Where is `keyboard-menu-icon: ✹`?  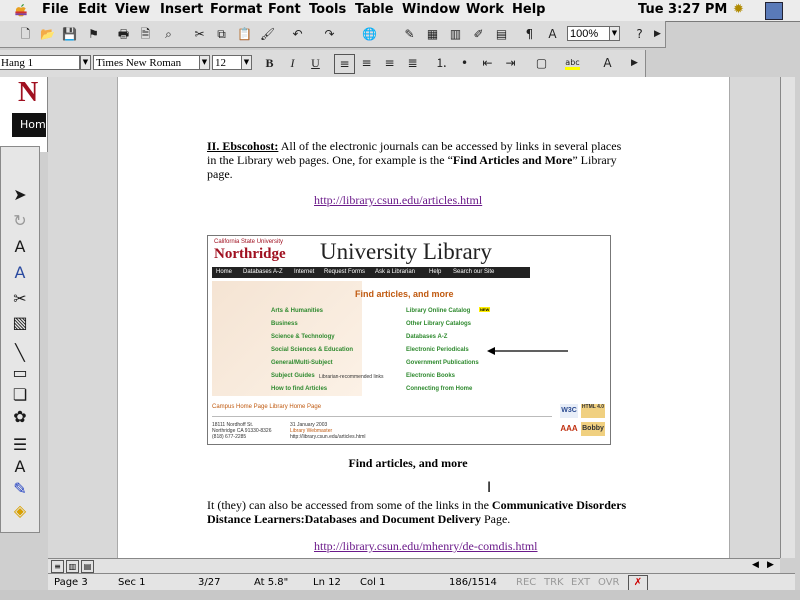 keyboard-menu-icon: ✹ is located at coordinates (738, 9).